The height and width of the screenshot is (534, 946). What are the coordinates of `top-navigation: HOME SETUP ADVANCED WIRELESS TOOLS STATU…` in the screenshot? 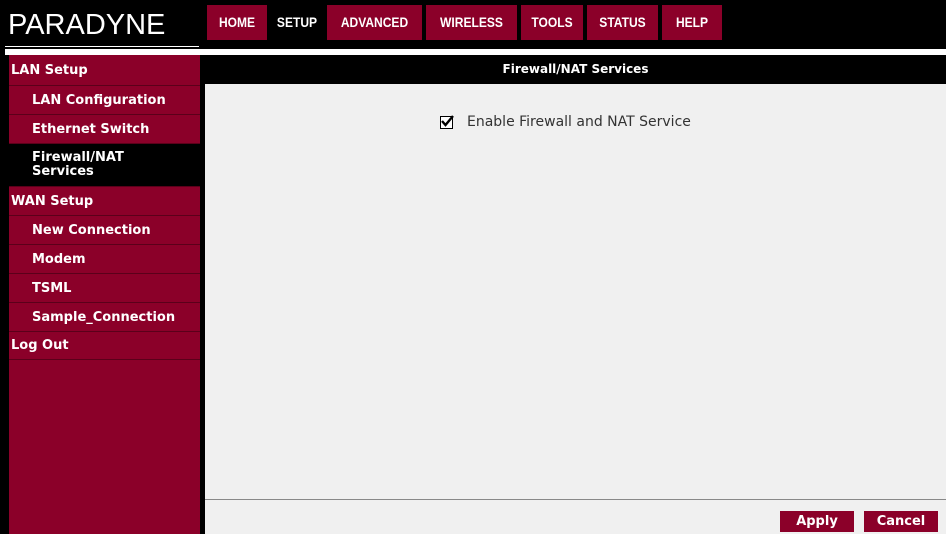 It's located at (464, 22).